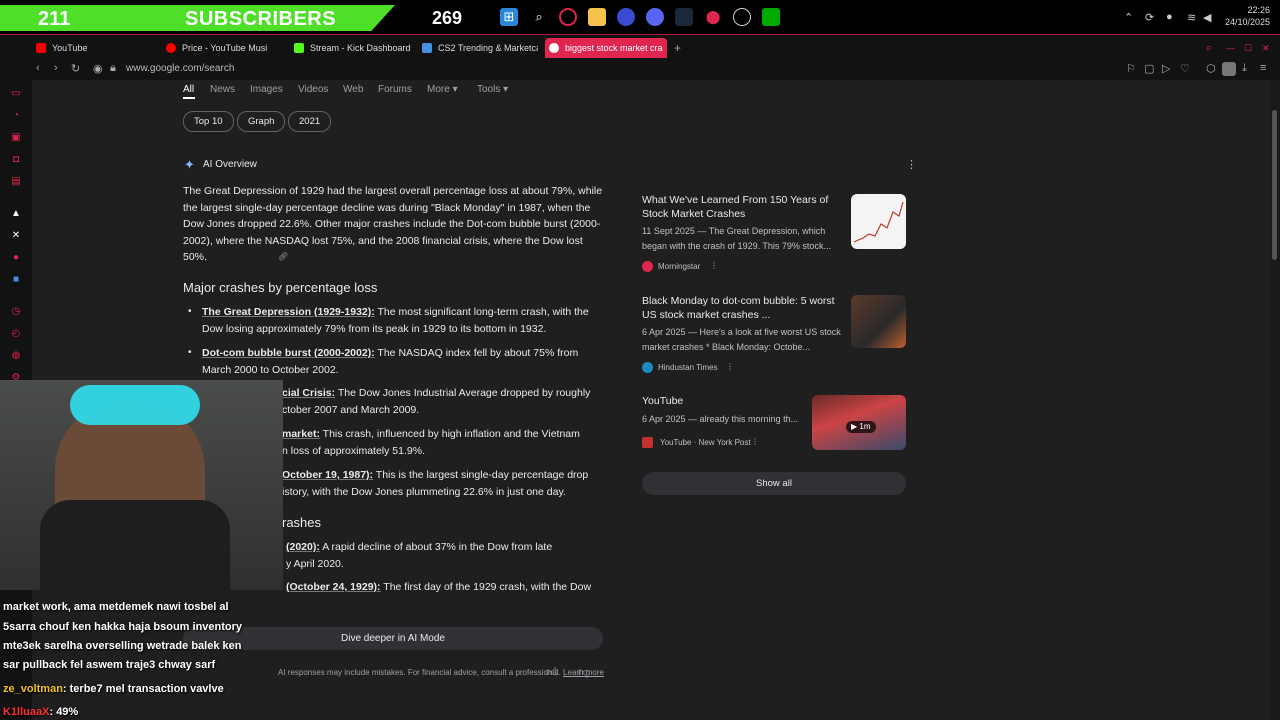 The image size is (1280, 720). Describe the element at coordinates (315, 563) in the screenshot. I see `bullet-text-line2: y April 2020.` at that location.